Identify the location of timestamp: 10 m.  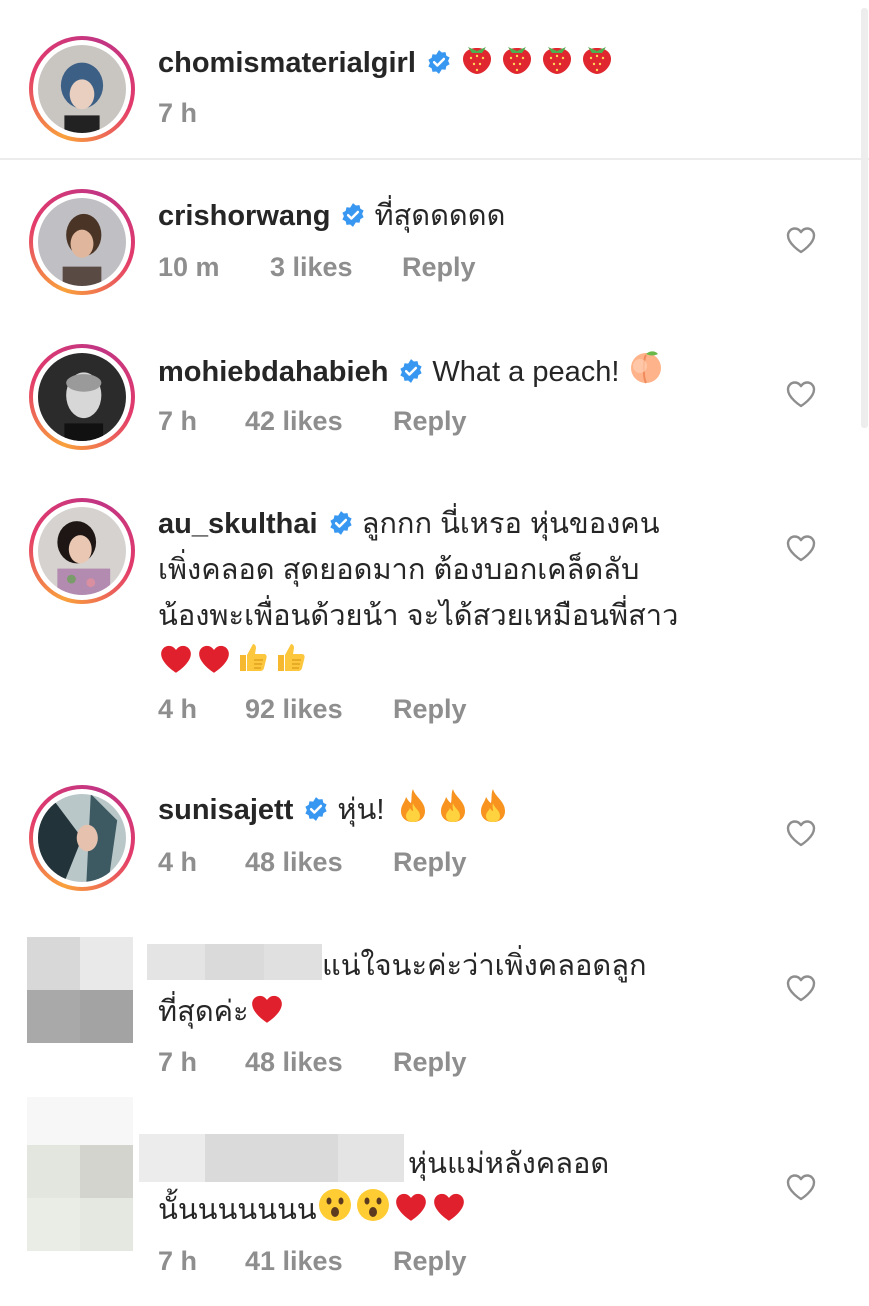
(189, 267).